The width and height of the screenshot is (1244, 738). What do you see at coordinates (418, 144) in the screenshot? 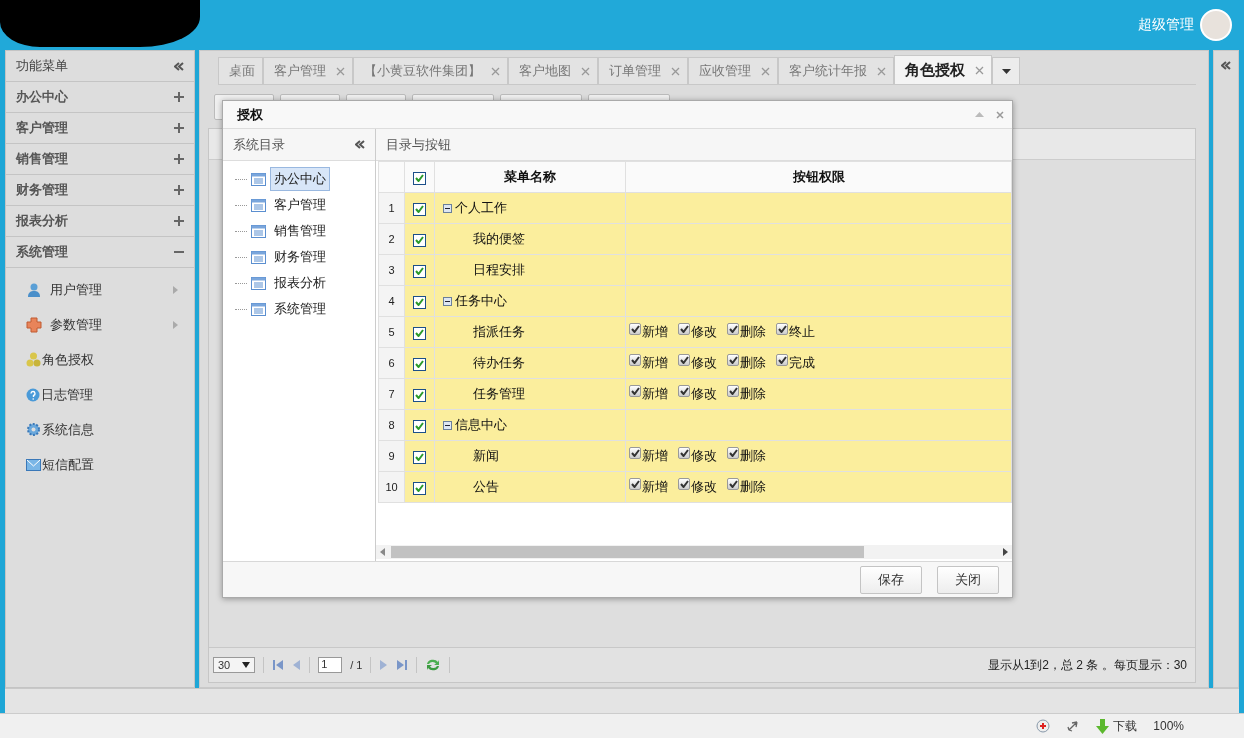
I see `panel-title: 目录与按钮` at bounding box center [418, 144].